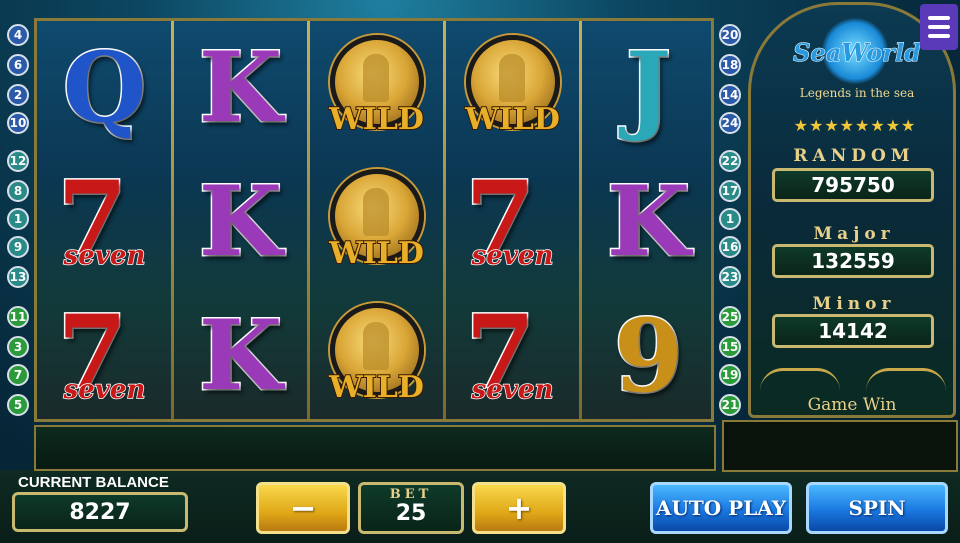  What do you see at coordinates (854, 234) in the screenshot?
I see `major-jackpot-label: Major` at bounding box center [854, 234].